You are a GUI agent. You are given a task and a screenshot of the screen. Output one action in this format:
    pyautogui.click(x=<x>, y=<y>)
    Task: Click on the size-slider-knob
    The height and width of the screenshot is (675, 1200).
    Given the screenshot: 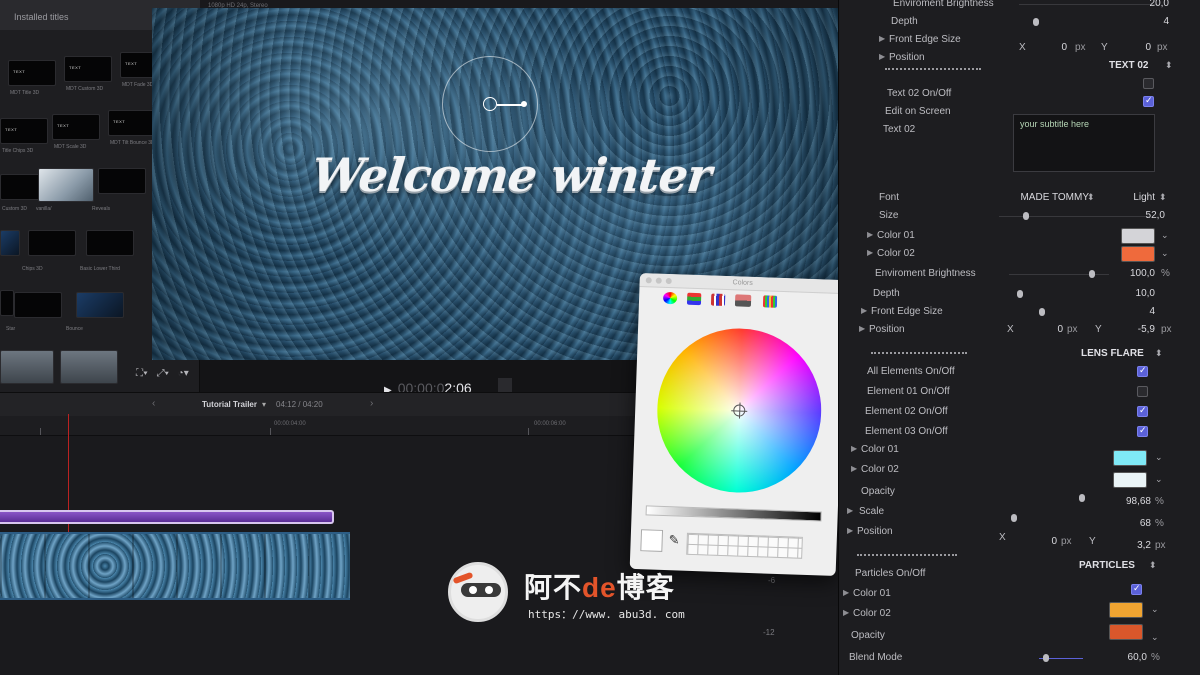 What is the action you would take?
    pyautogui.click(x=1026, y=216)
    